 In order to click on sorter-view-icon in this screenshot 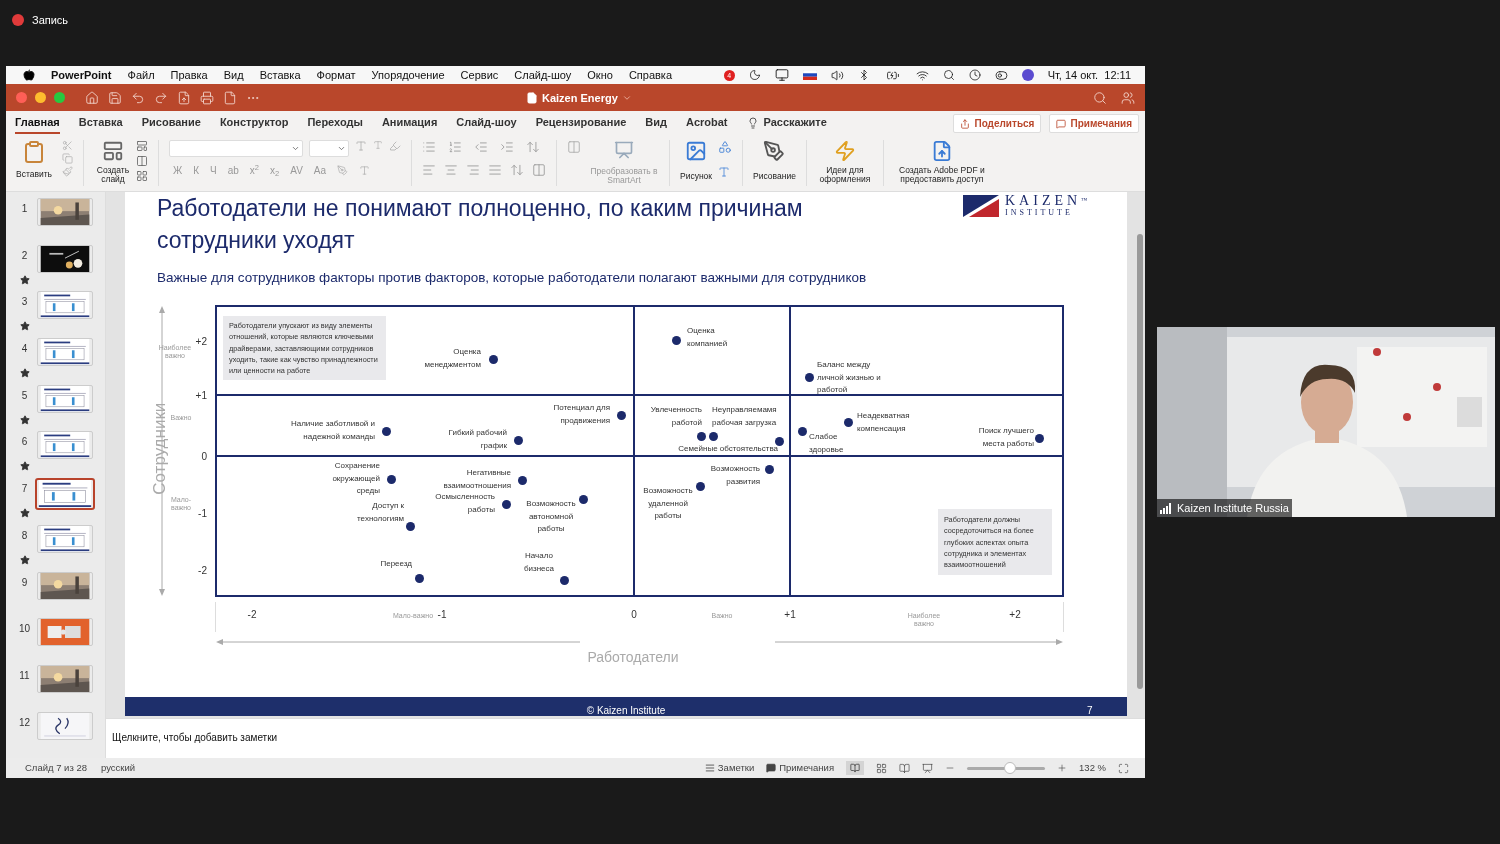, I will do `click(882, 768)`.